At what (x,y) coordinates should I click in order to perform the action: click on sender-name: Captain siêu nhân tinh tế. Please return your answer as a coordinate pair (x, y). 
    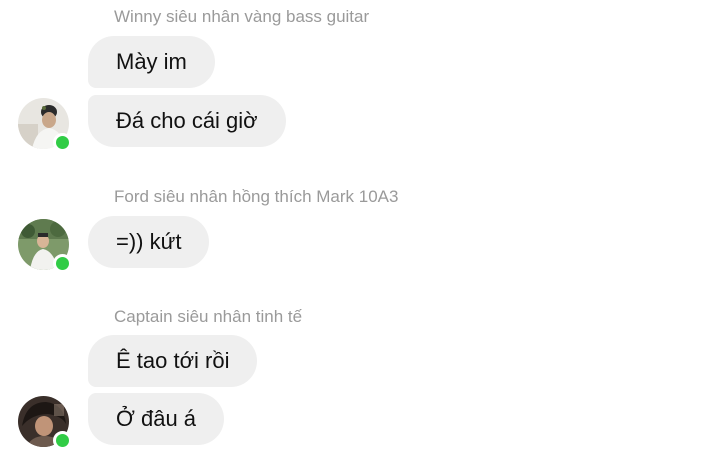
    Looking at the image, I should click on (208, 316).